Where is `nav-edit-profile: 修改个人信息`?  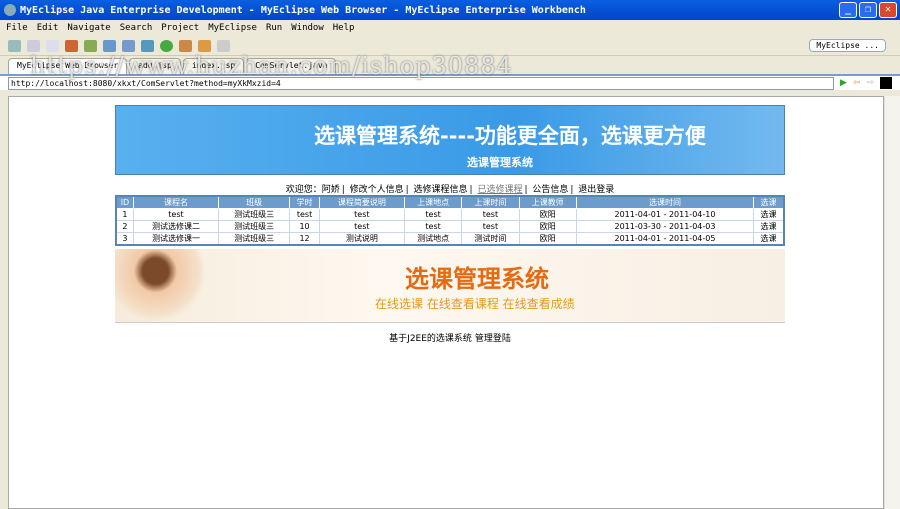 nav-edit-profile: 修改个人信息 is located at coordinates (377, 190).